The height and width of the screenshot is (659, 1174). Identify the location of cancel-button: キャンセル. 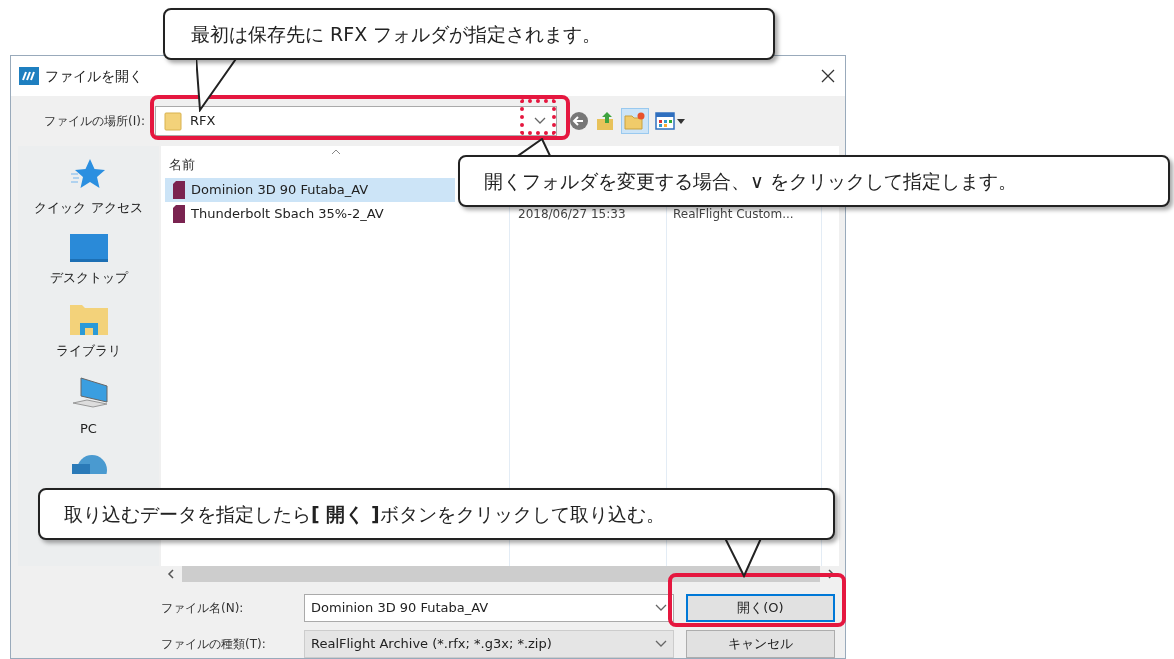
(760, 644).